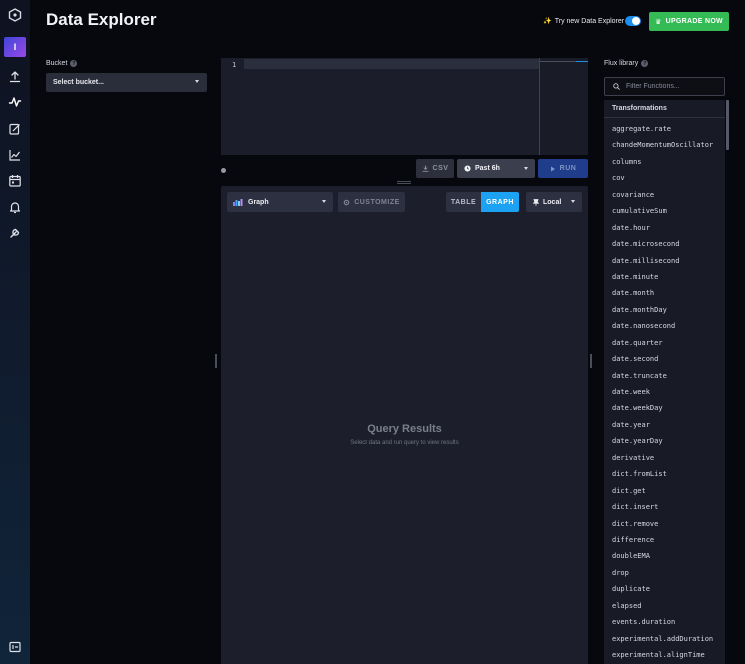 This screenshot has height=664, width=745. What do you see at coordinates (258, 202) in the screenshot?
I see `visualization-type-value: Graph` at bounding box center [258, 202].